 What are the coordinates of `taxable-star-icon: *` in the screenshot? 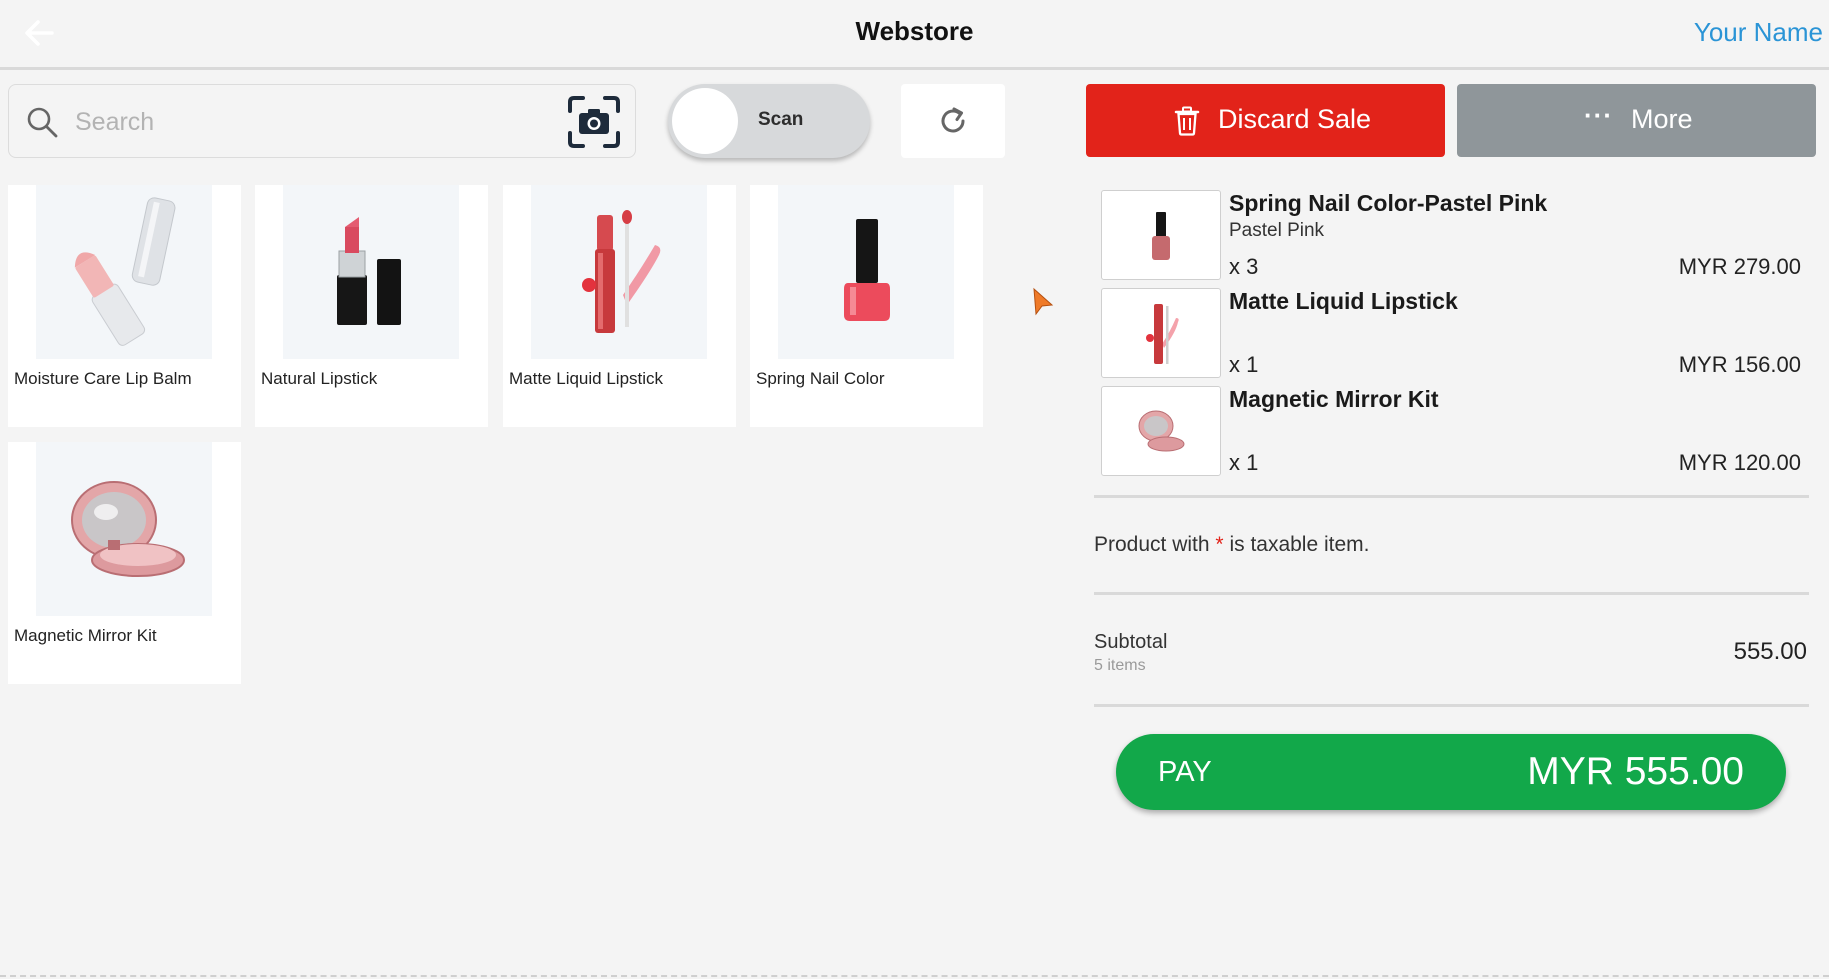 It's located at (1219, 544).